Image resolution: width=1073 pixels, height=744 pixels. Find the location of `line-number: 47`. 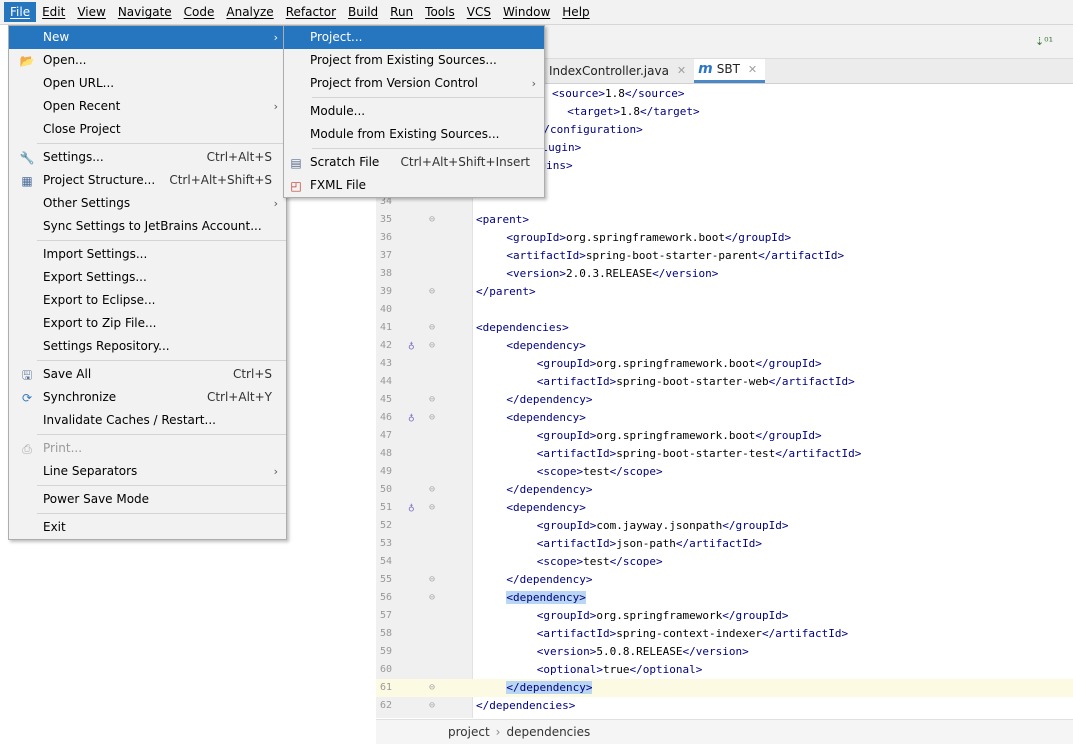

line-number: 47 is located at coordinates (386, 435).